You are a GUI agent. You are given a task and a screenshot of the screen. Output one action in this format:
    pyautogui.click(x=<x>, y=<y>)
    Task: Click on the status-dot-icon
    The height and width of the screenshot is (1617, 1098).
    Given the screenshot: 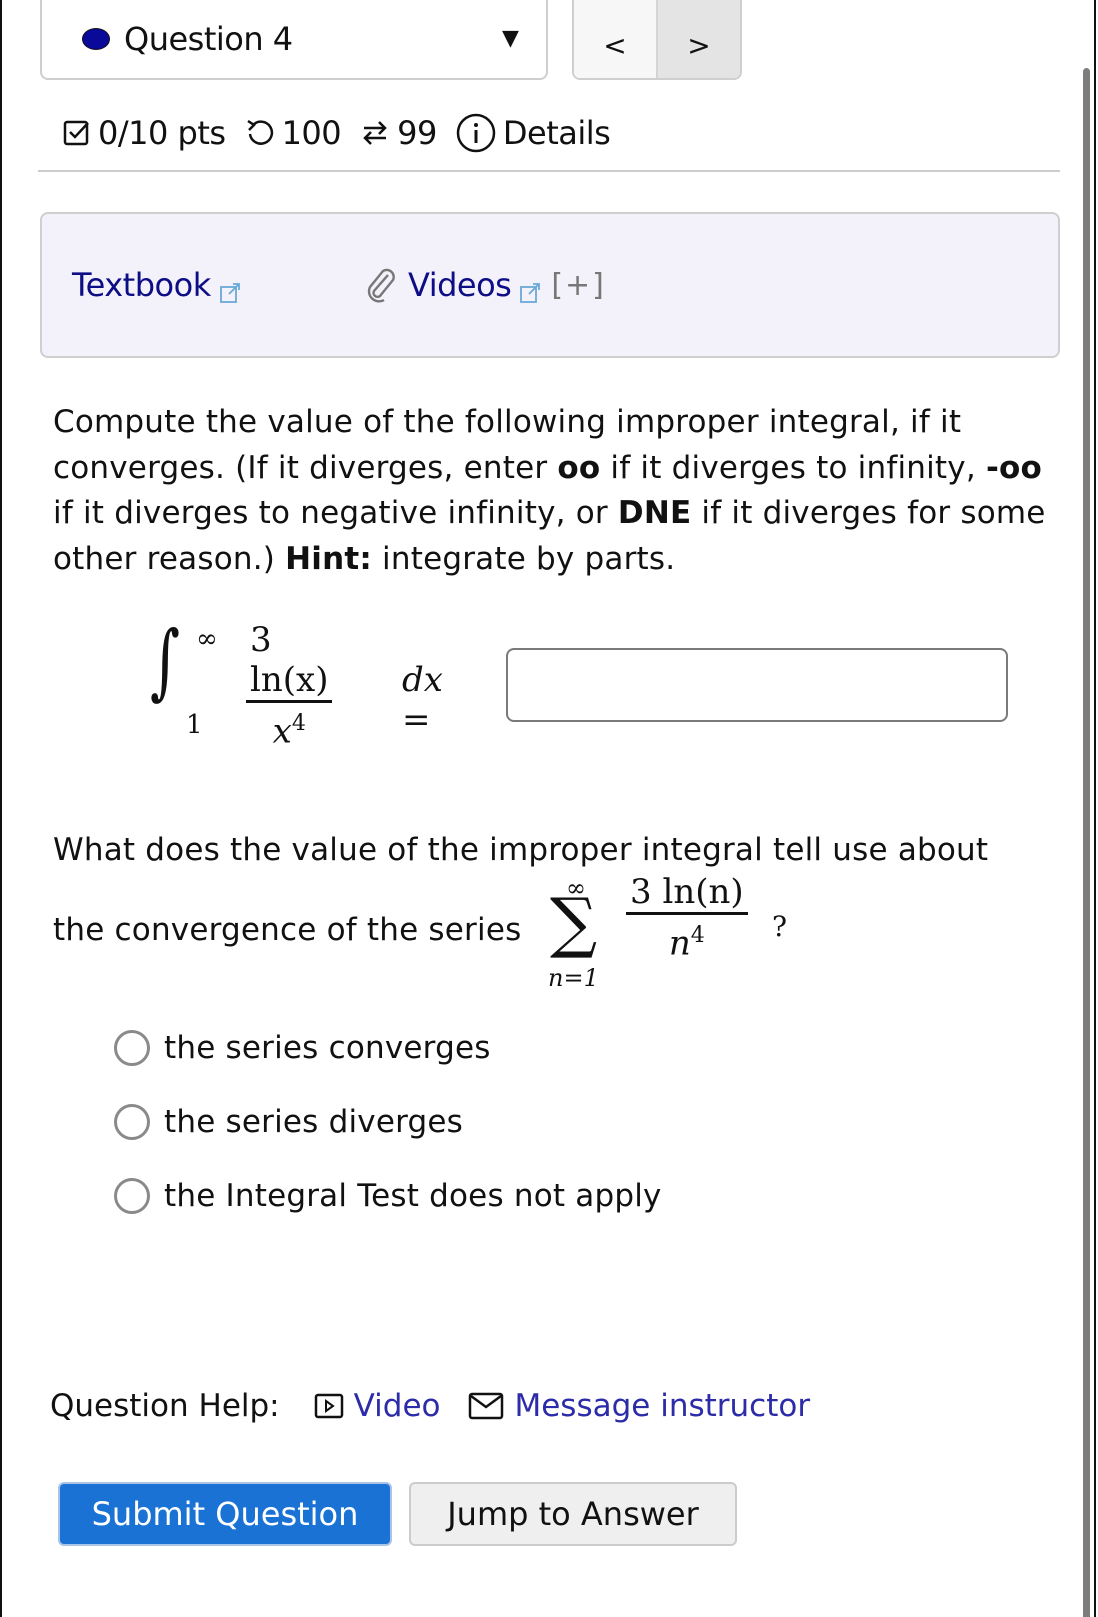 What is the action you would take?
    pyautogui.click(x=96, y=39)
    